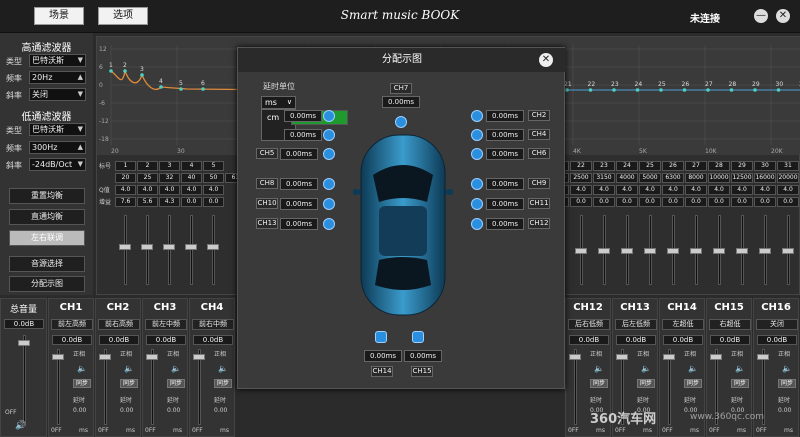 The width and height of the screenshot is (800, 437). Describe the element at coordinates (383, 356) in the screenshot. I see `ch14-delay: 0.00ms` at that location.